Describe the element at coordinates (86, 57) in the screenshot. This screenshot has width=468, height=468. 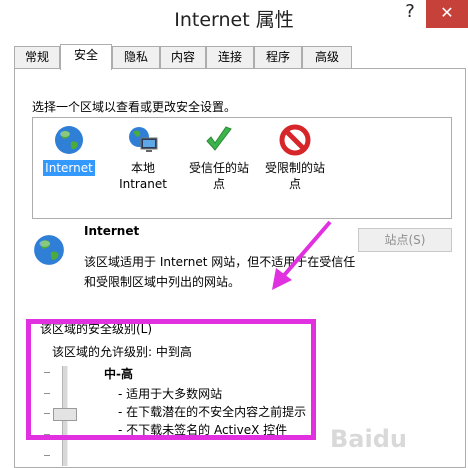
I see `tab-security: 安全` at that location.